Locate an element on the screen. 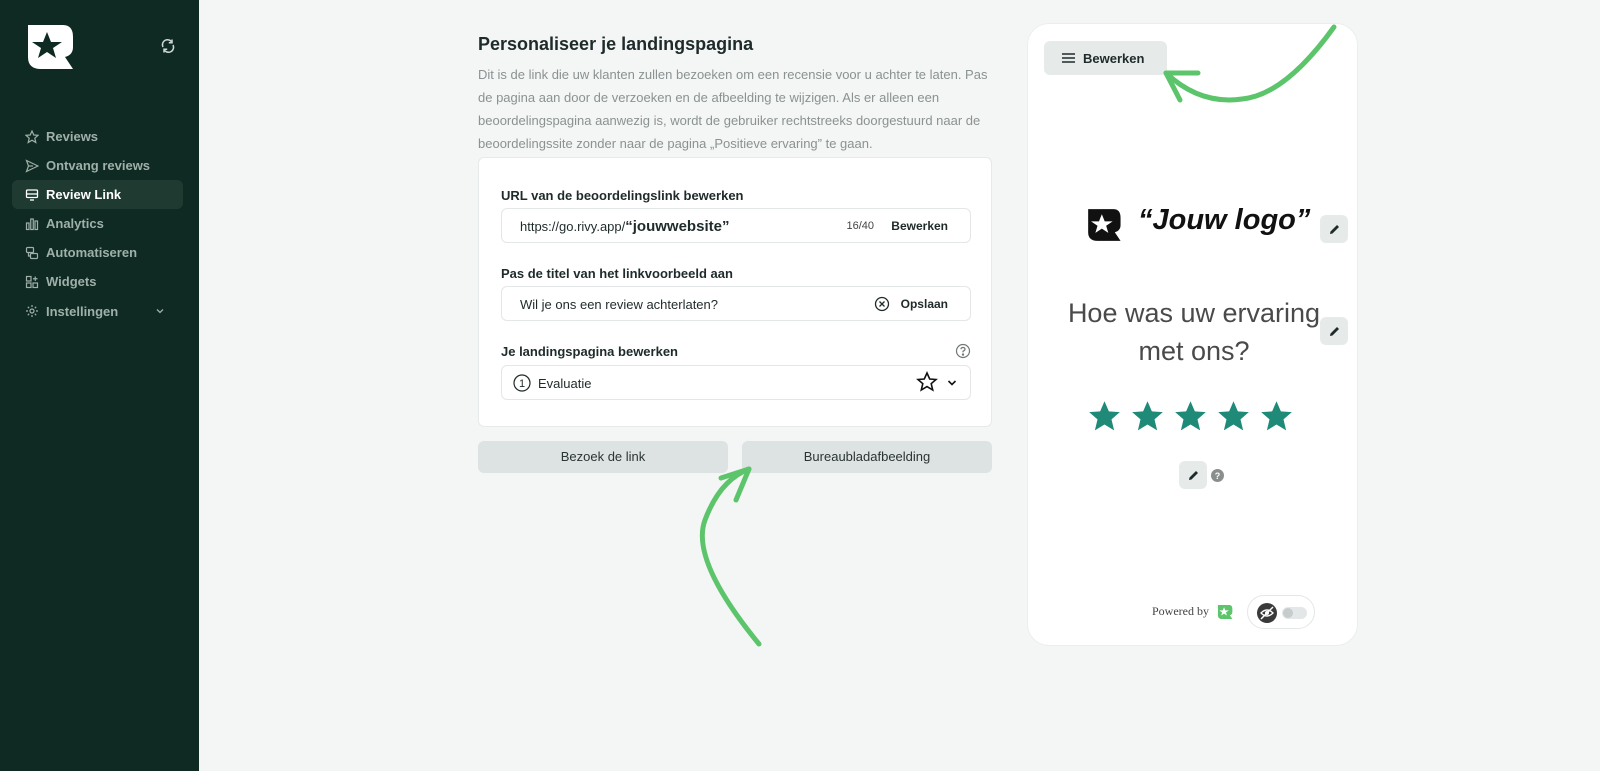 The height and width of the screenshot is (771, 1600). menu-icon is located at coordinates (1068, 58).